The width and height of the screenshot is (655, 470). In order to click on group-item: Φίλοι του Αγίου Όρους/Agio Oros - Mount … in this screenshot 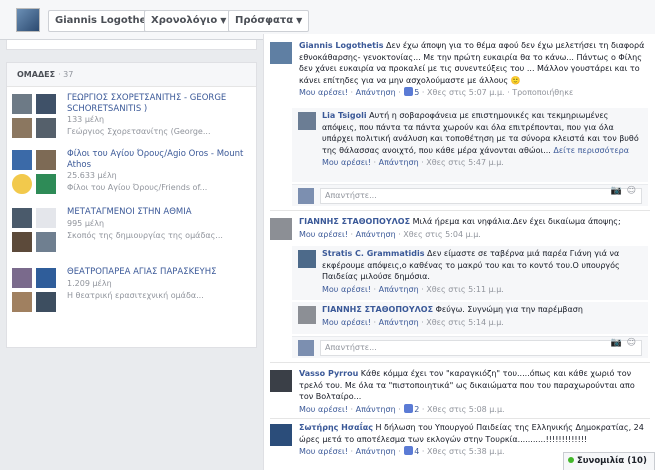, I will do `click(132, 175)`.